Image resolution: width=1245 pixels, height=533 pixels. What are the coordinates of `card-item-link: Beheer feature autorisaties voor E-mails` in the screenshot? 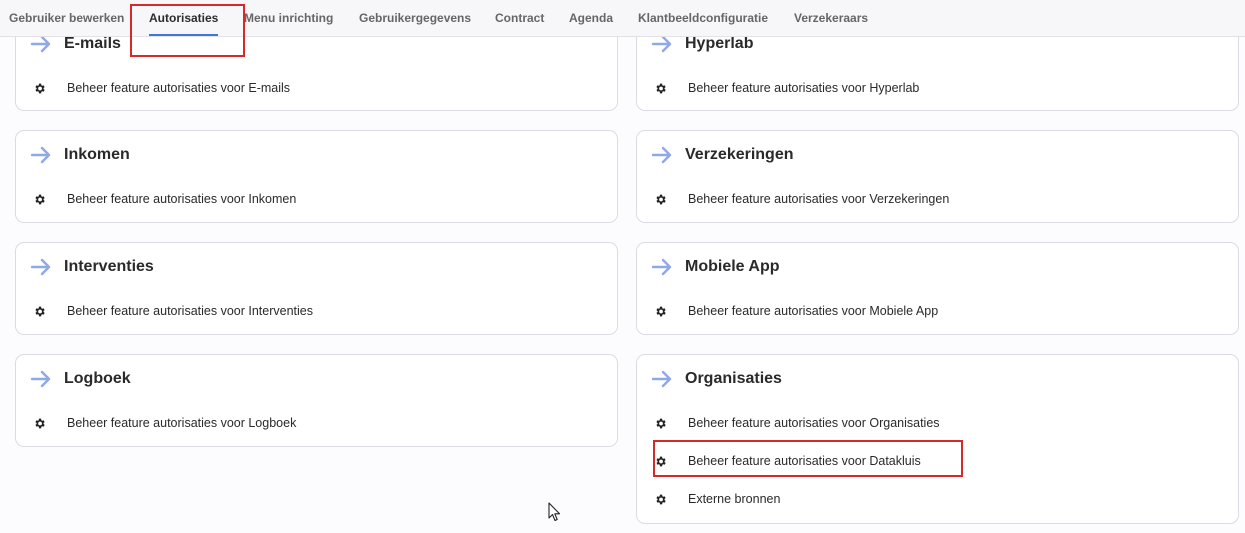 It's located at (161, 88).